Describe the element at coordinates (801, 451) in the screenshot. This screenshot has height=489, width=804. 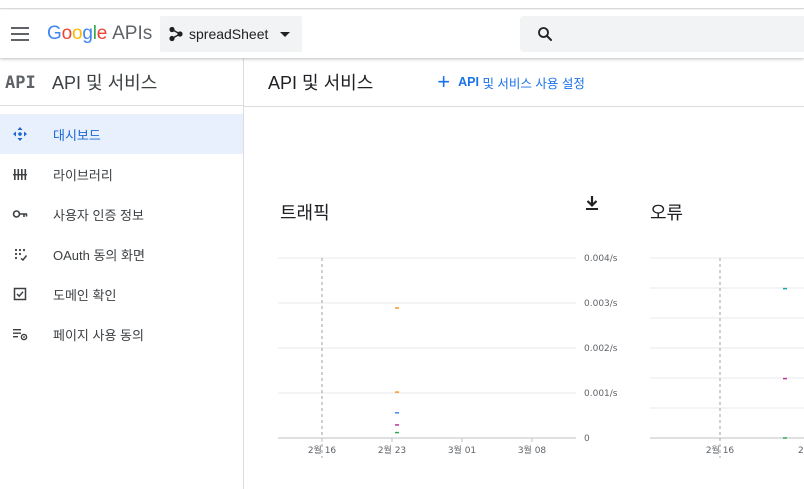
I see `x-tick-label: 2` at that location.